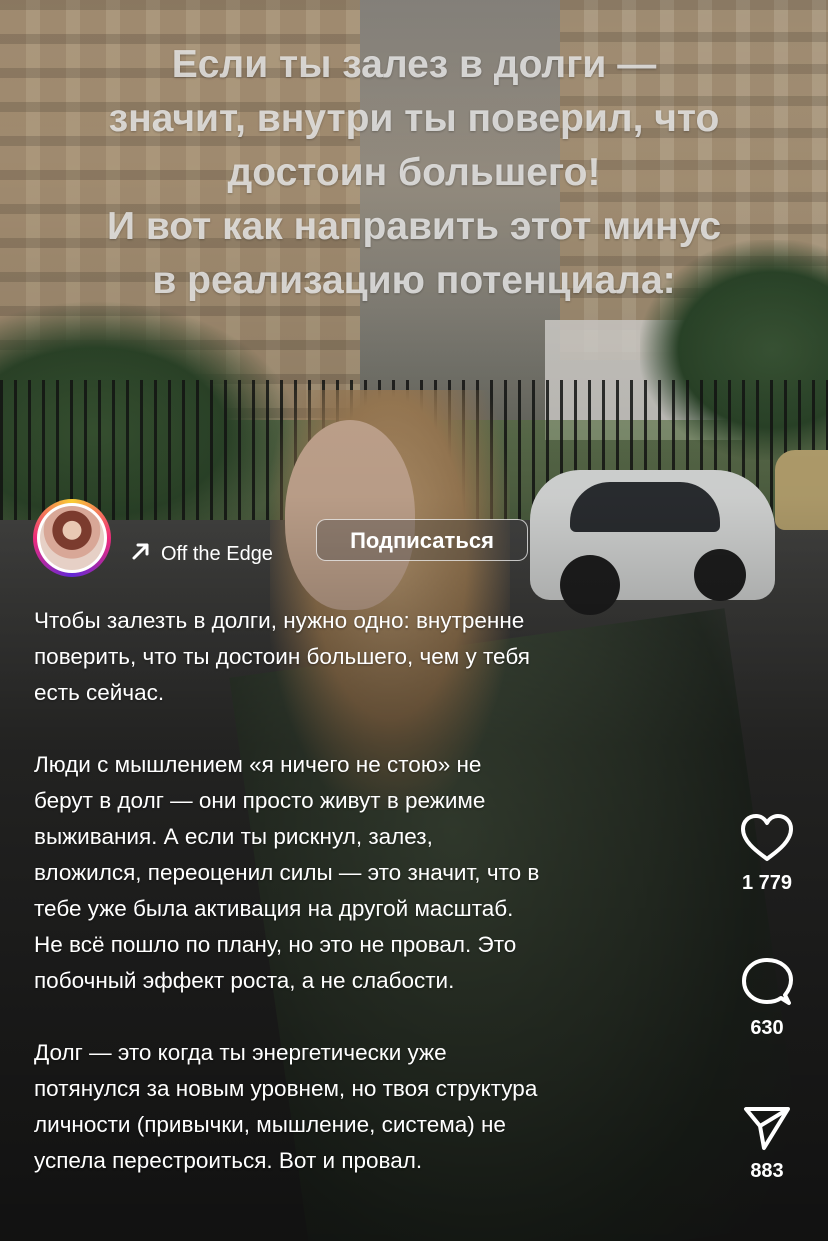  Describe the element at coordinates (225, 554) in the screenshot. I see `author-name: Off the Edge` at that location.